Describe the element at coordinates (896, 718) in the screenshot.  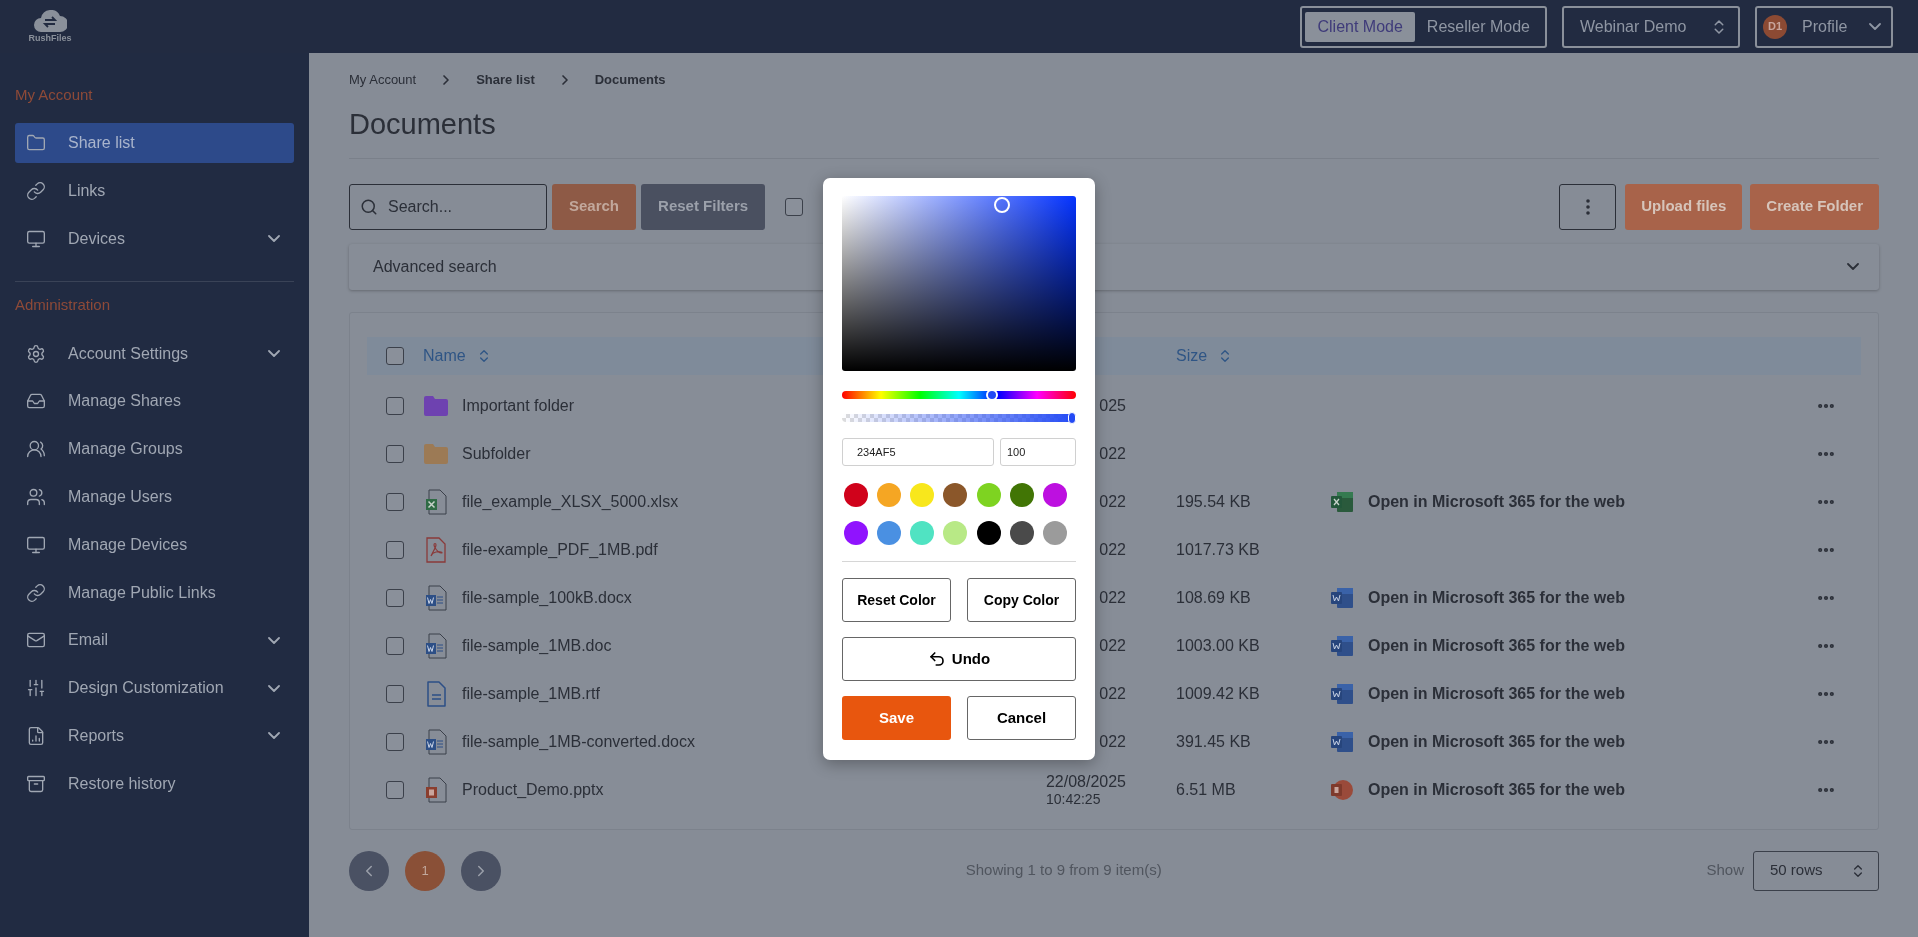
I see `save-button: Save` at that location.